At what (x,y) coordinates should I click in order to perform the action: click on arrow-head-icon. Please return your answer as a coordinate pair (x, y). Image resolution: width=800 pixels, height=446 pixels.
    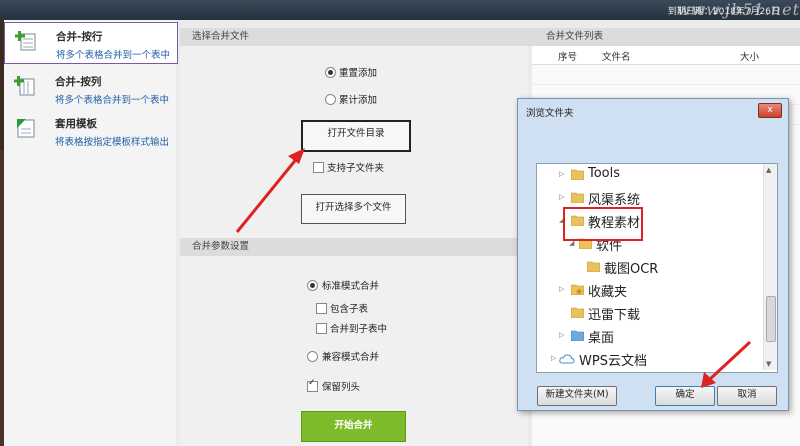
    Looking at the image, I should click on (296, 156).